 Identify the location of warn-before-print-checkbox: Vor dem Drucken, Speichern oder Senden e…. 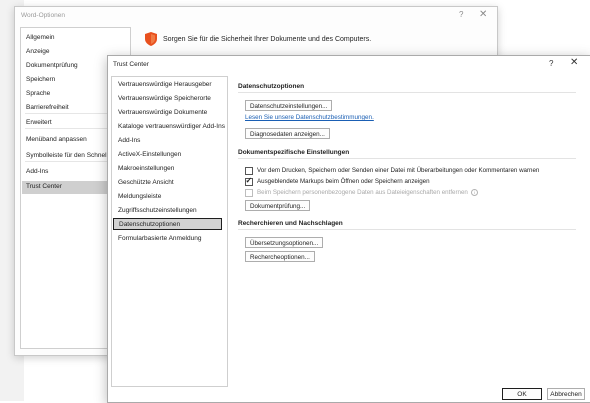
(392, 170).